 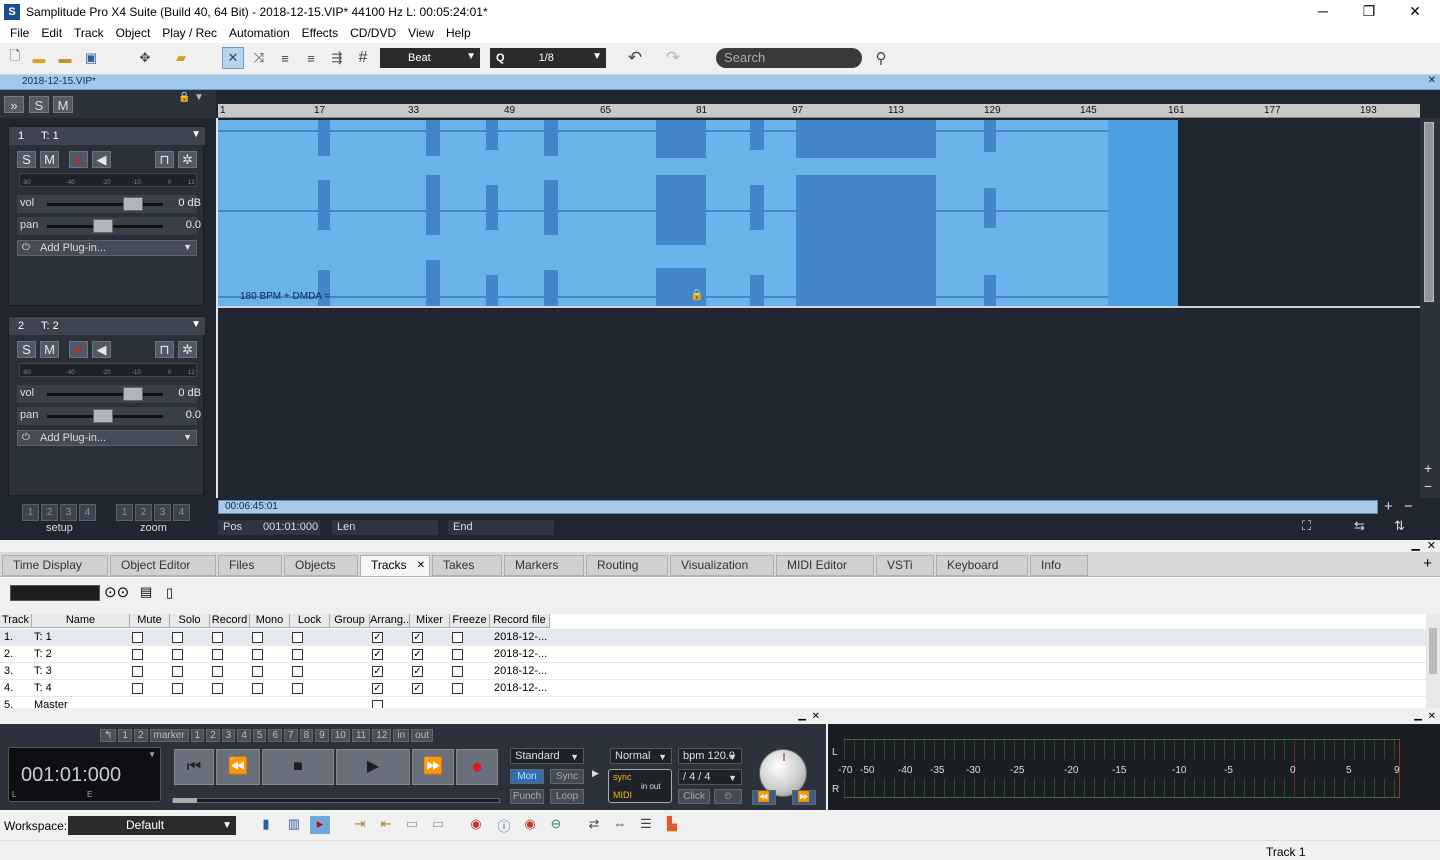 What do you see at coordinates (19, 33) in the screenshot?
I see `menu-file: File` at bounding box center [19, 33].